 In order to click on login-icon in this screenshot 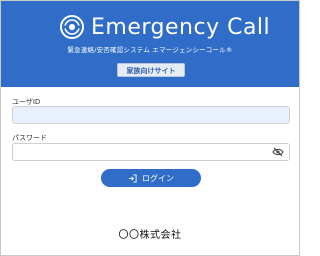, I will do `click(132, 178)`.